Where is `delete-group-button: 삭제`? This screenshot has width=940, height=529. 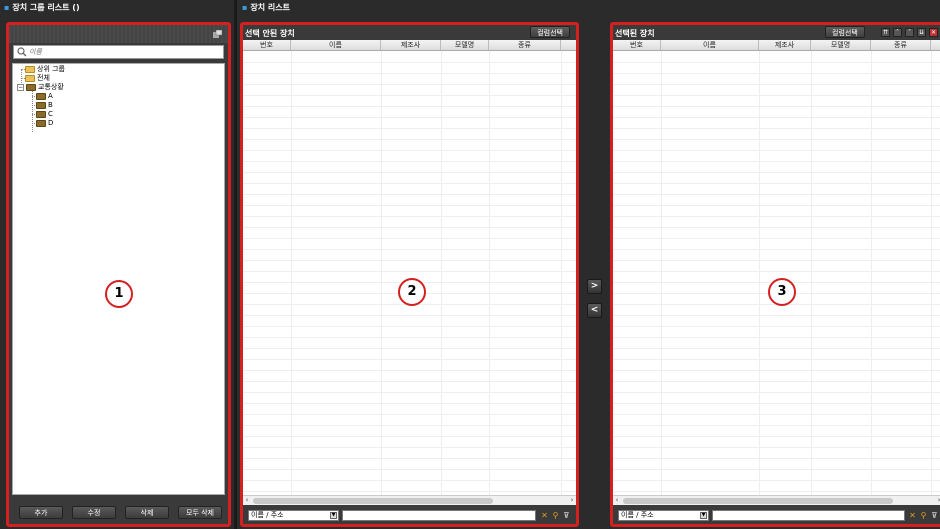 delete-group-button: 삭제 is located at coordinates (147, 512).